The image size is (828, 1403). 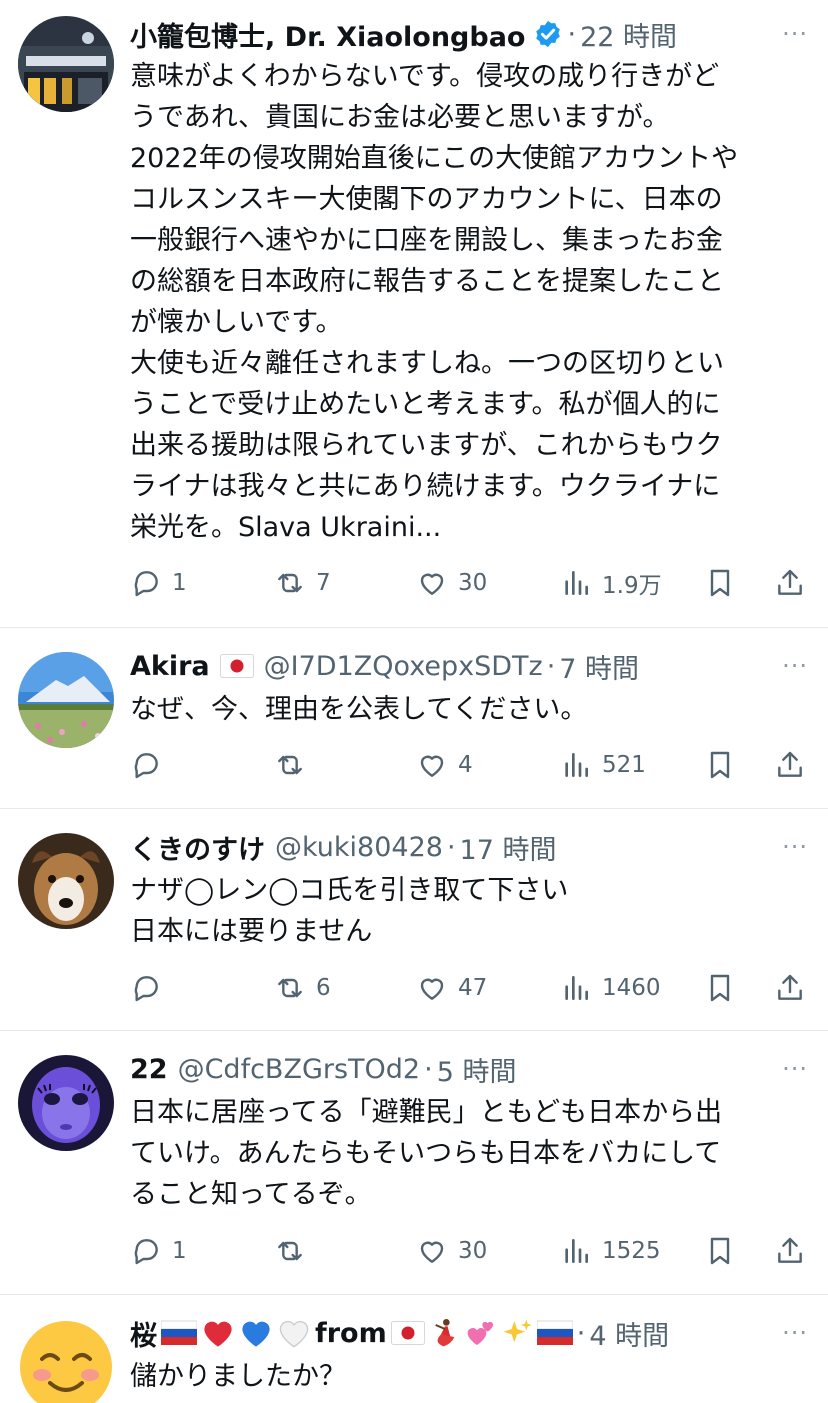 What do you see at coordinates (517, 1331) in the screenshot?
I see `sparkles-icon` at bounding box center [517, 1331].